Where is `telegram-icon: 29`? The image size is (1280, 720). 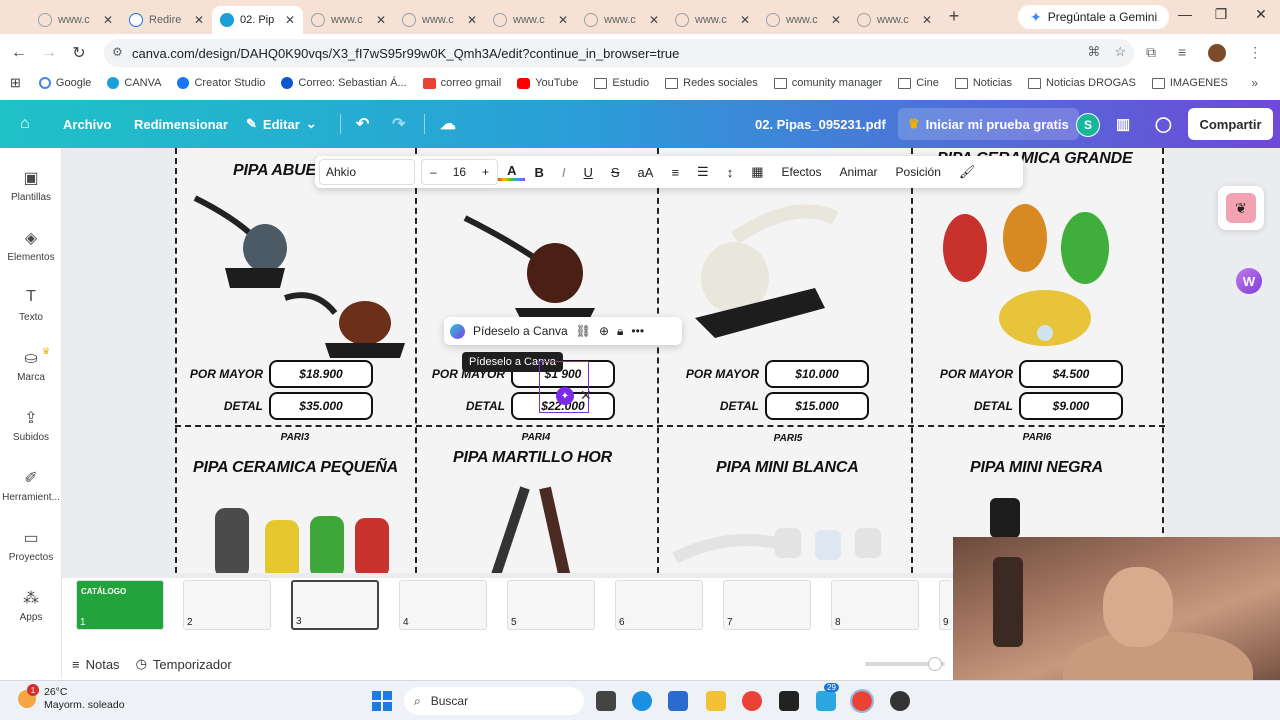
telegram-icon: 29 is located at coordinates (827, 697).